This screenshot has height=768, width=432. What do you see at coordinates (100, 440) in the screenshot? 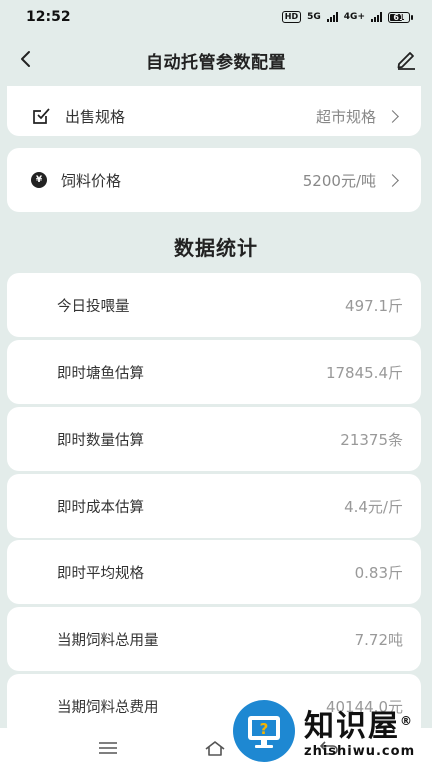
I see `stat-label: 即时数量估算` at bounding box center [100, 440].